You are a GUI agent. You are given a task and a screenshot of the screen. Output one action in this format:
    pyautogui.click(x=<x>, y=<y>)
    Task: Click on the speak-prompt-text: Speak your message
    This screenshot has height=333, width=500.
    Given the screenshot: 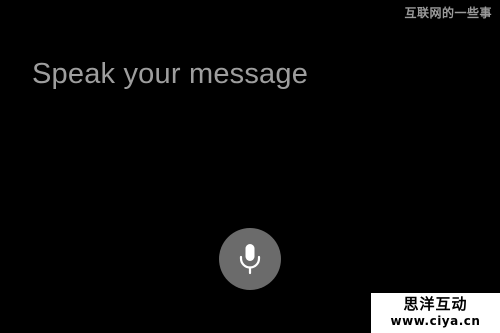 What is the action you would take?
    pyautogui.click(x=170, y=74)
    